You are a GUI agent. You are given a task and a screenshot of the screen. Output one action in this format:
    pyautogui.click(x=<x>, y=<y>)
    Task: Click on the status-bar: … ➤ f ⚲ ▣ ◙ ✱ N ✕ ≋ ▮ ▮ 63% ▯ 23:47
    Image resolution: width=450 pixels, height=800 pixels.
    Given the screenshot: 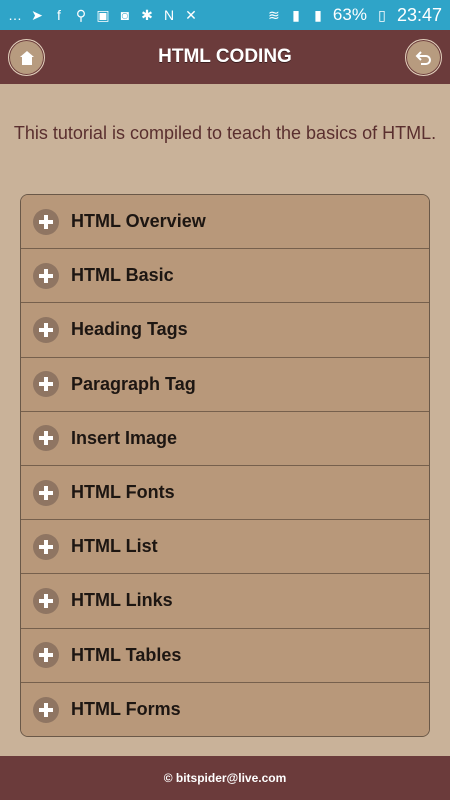 What is the action you would take?
    pyautogui.click(x=225, y=15)
    